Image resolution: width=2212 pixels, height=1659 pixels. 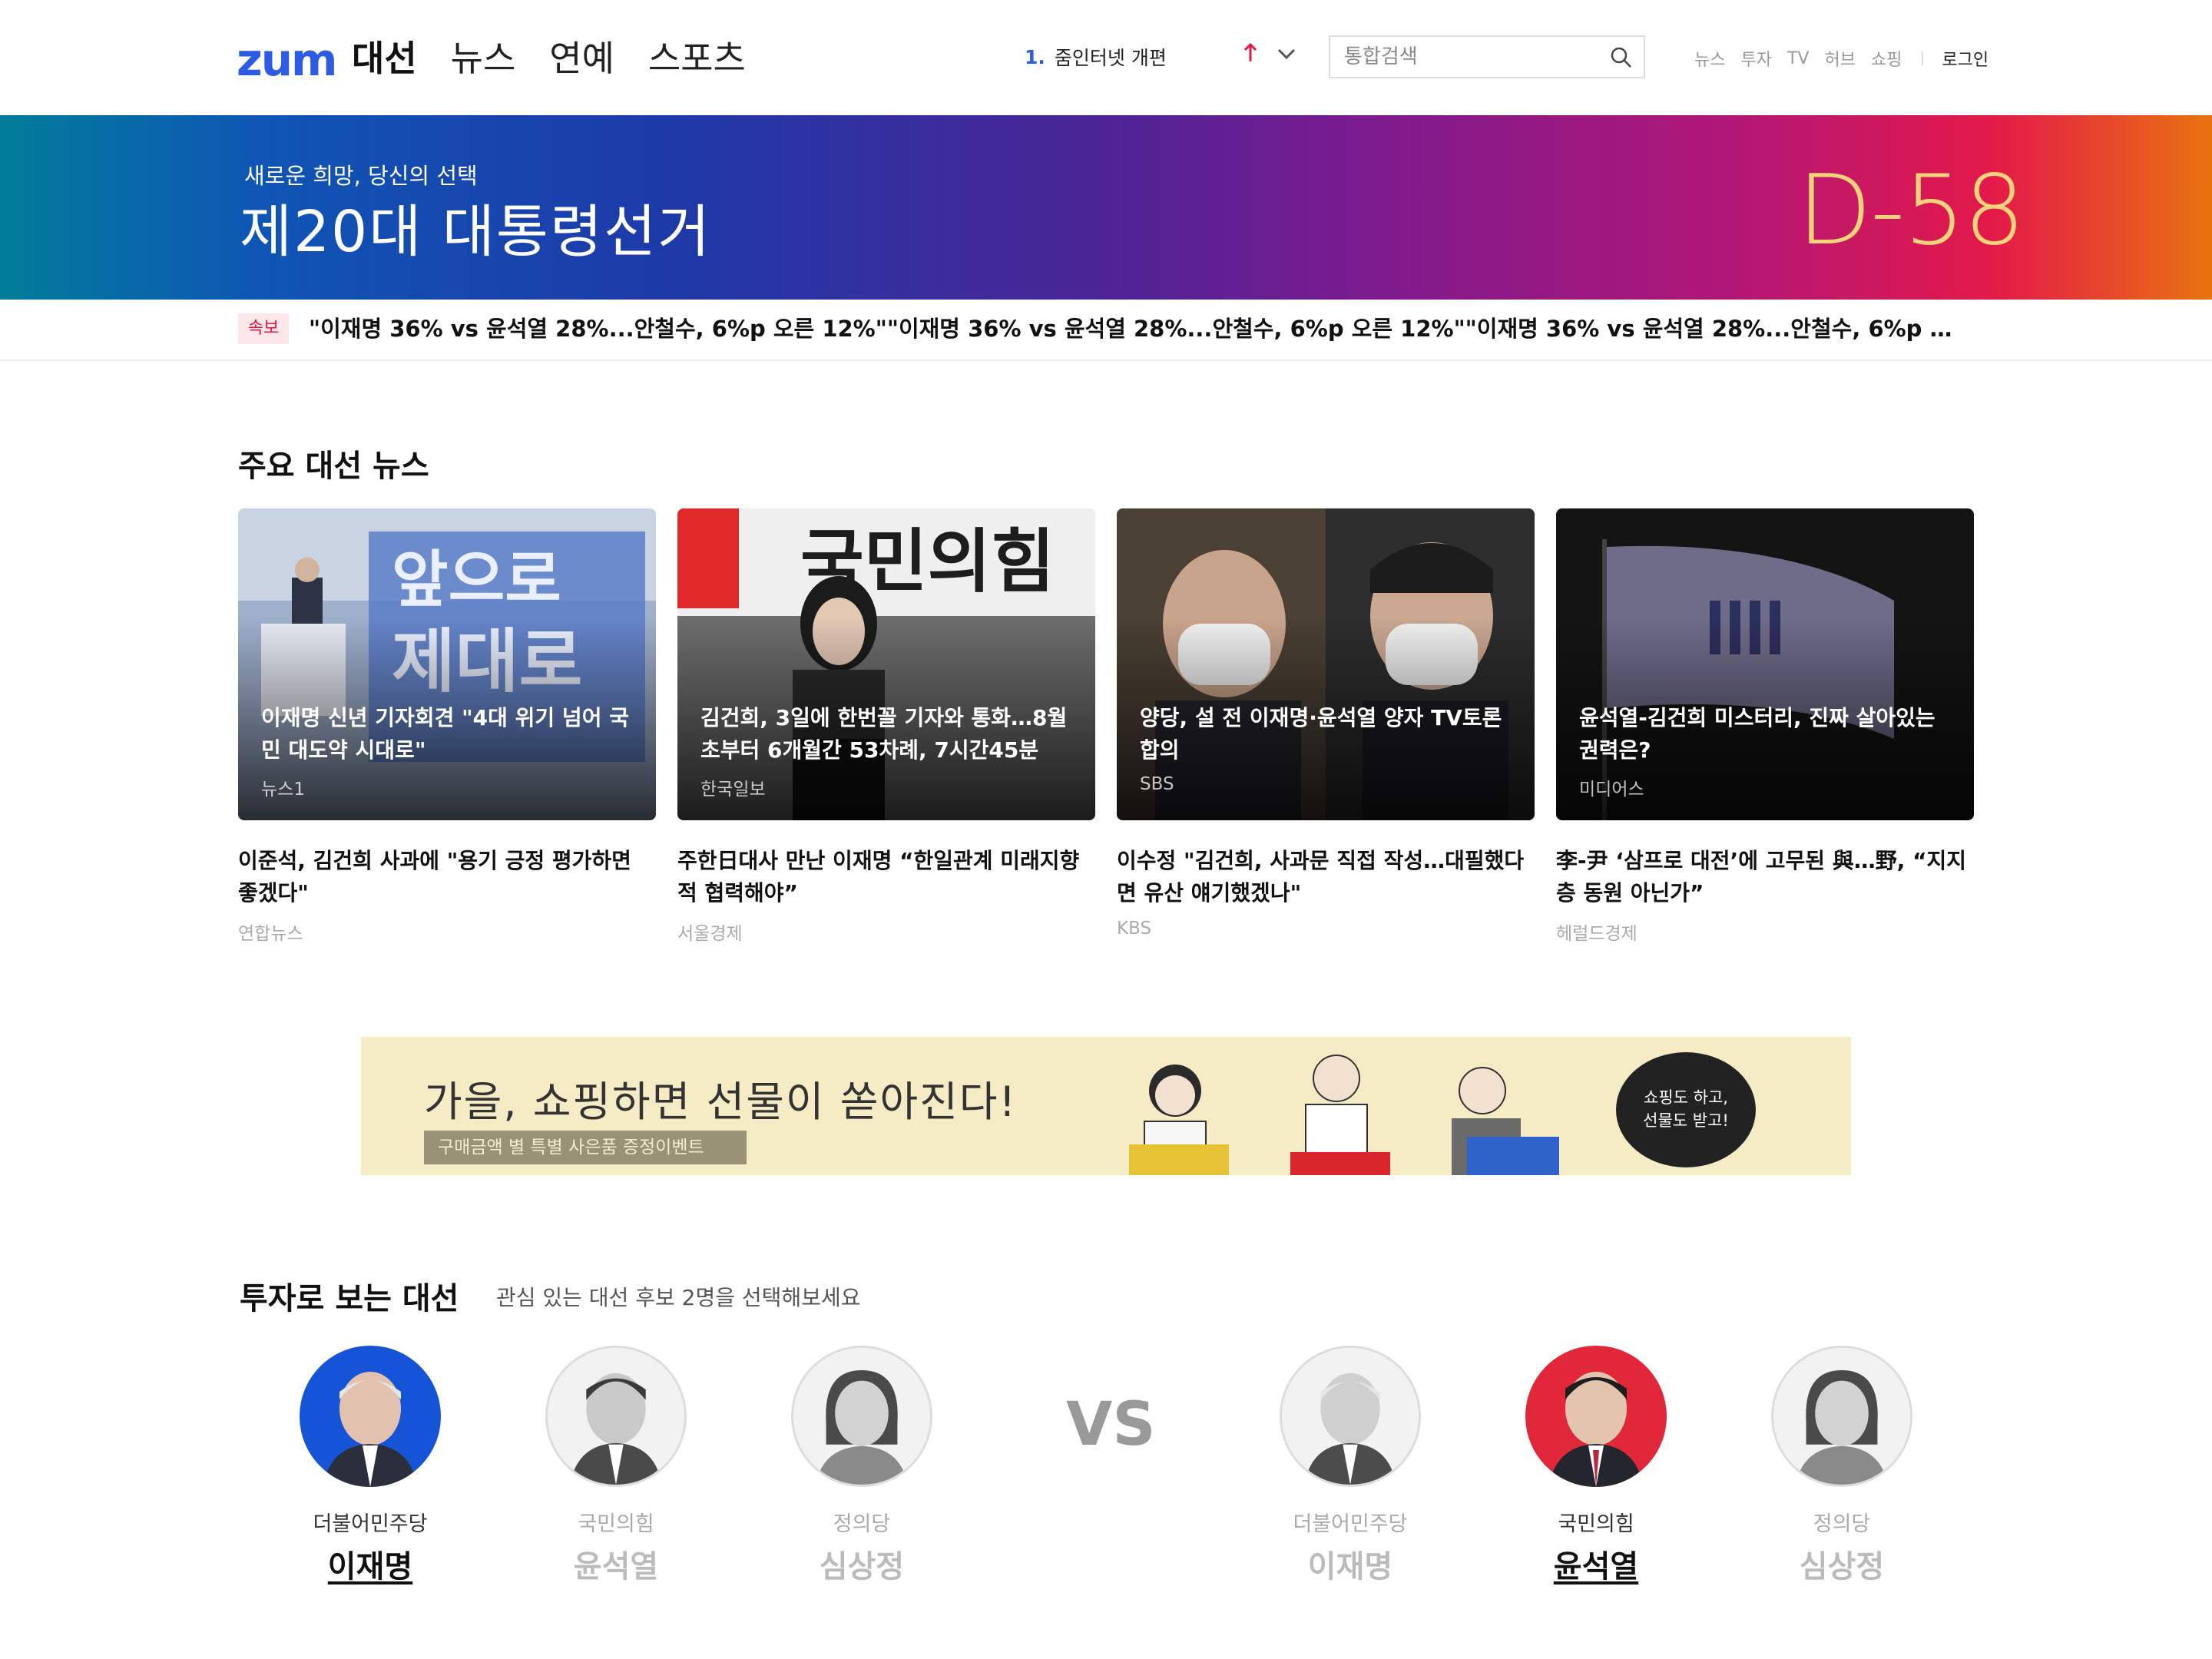 What do you see at coordinates (679, 1298) in the screenshot?
I see `section-description: 관심 있는 대선 후보 2명을 선택해보세요` at bounding box center [679, 1298].